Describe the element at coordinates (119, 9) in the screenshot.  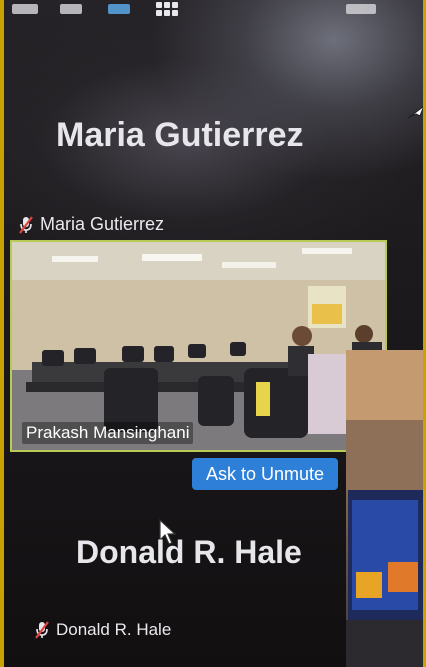
I see `toolbar-button-active` at that location.